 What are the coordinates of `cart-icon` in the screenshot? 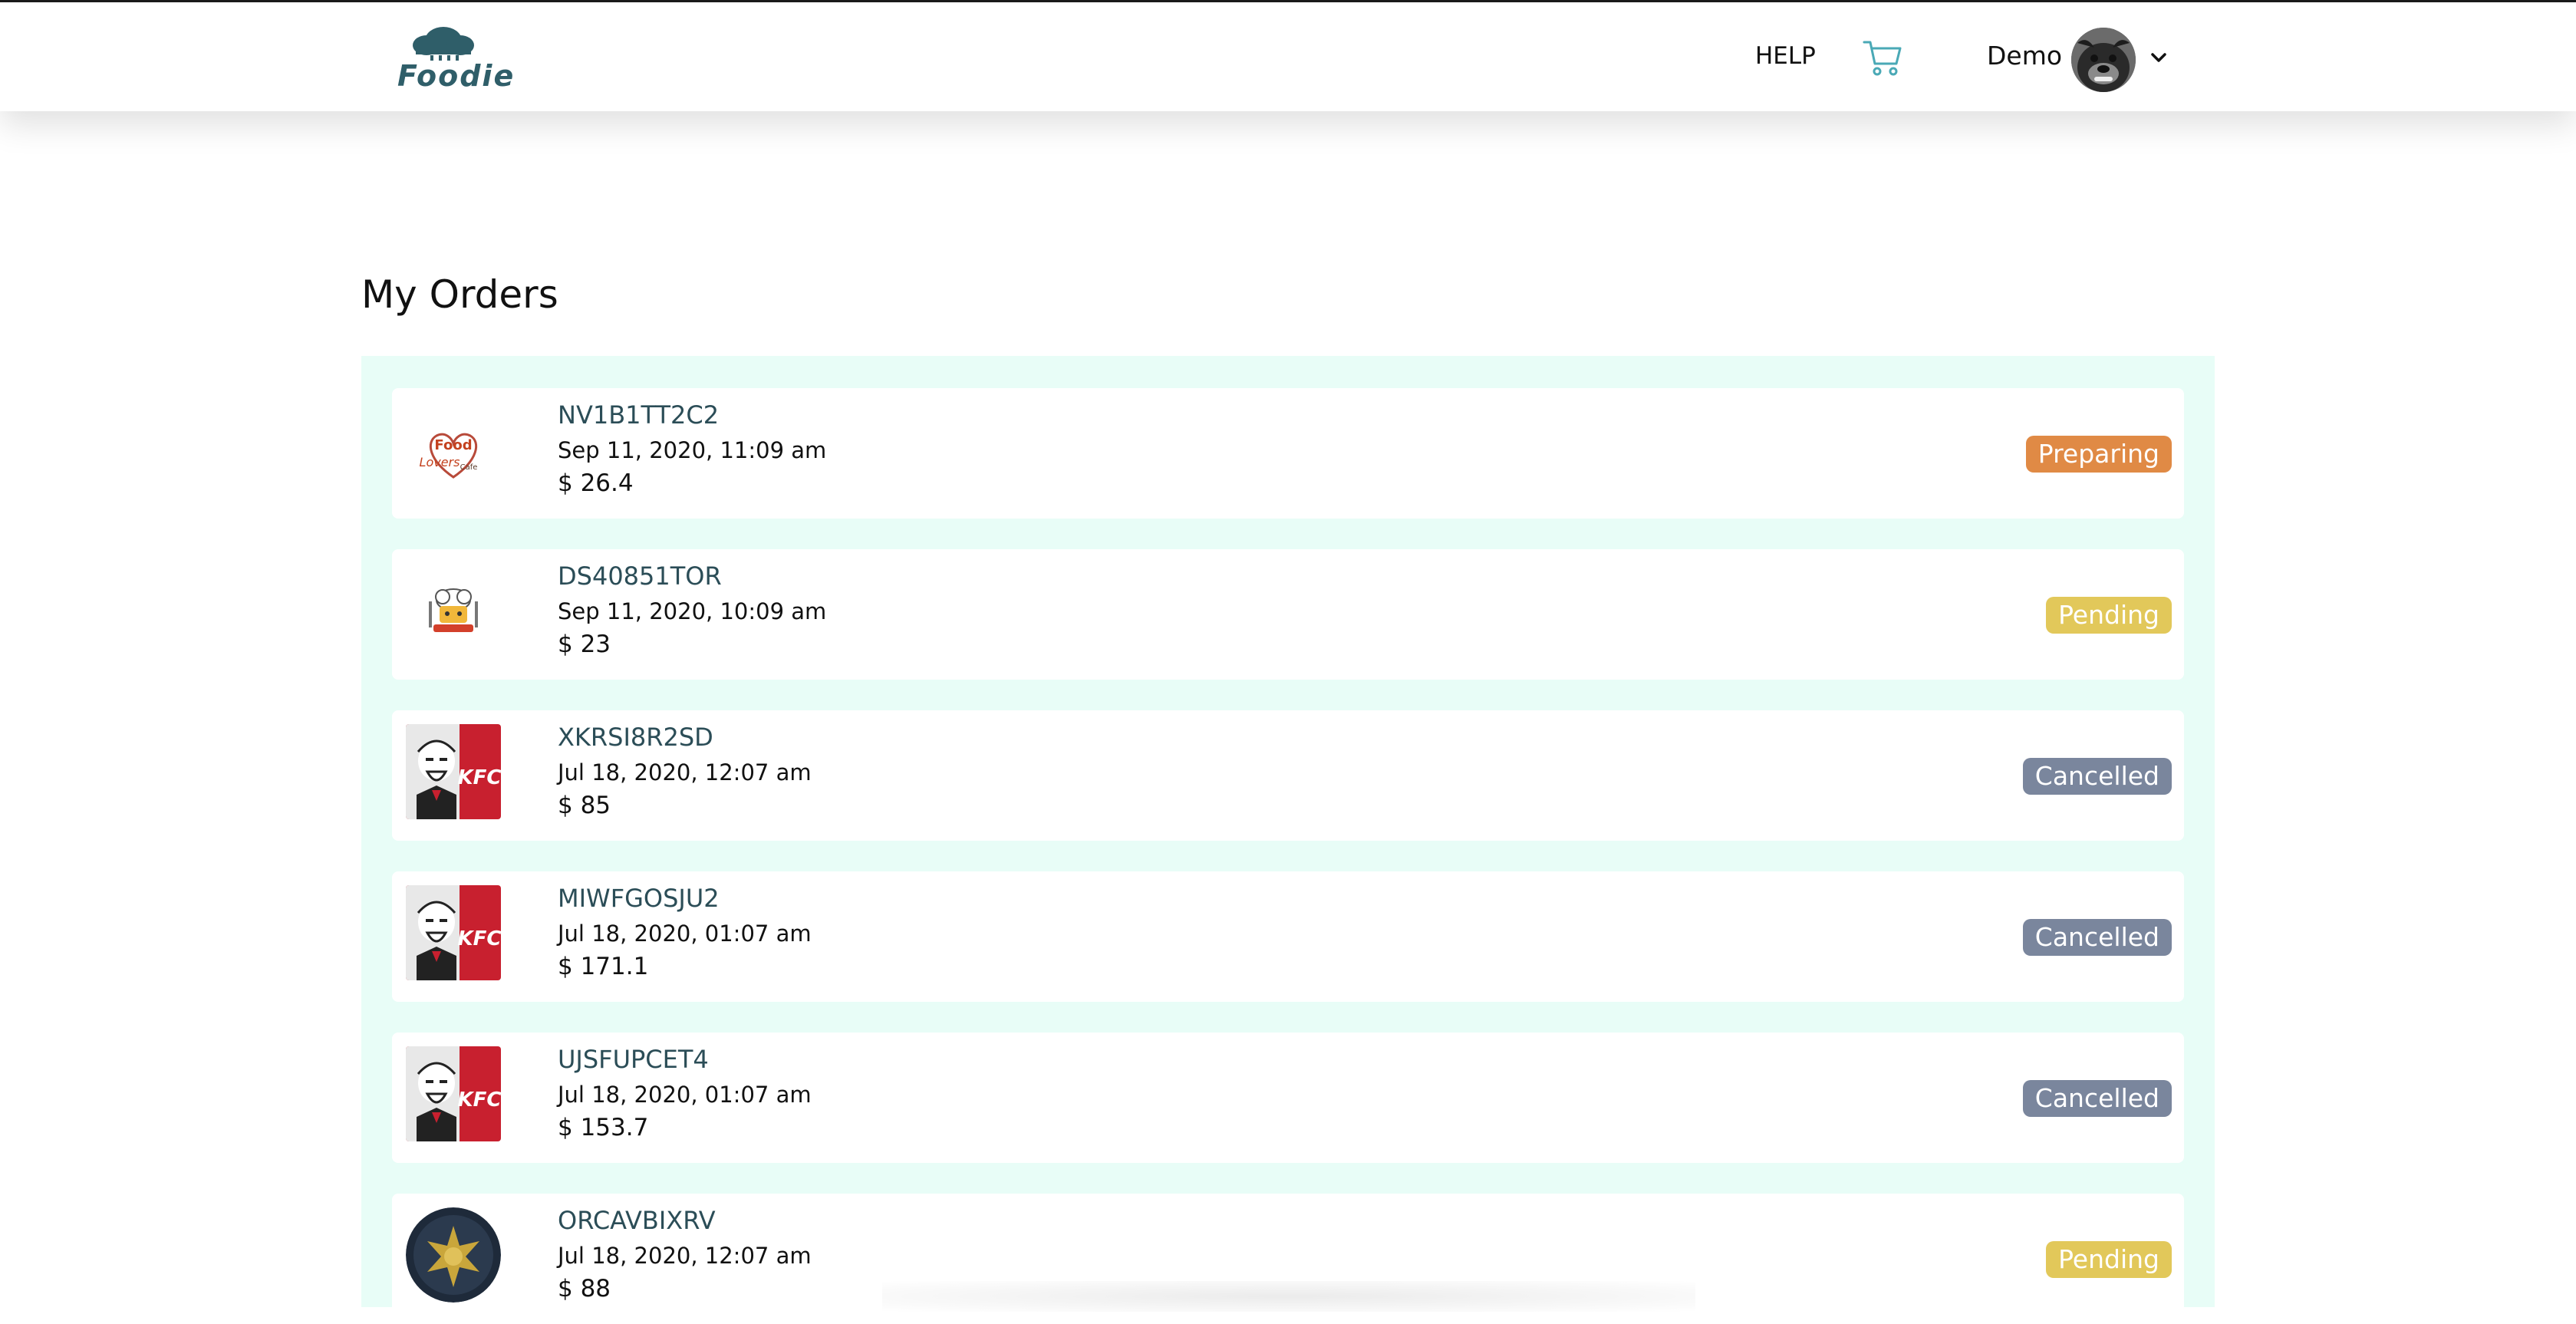 It's located at (1882, 58).